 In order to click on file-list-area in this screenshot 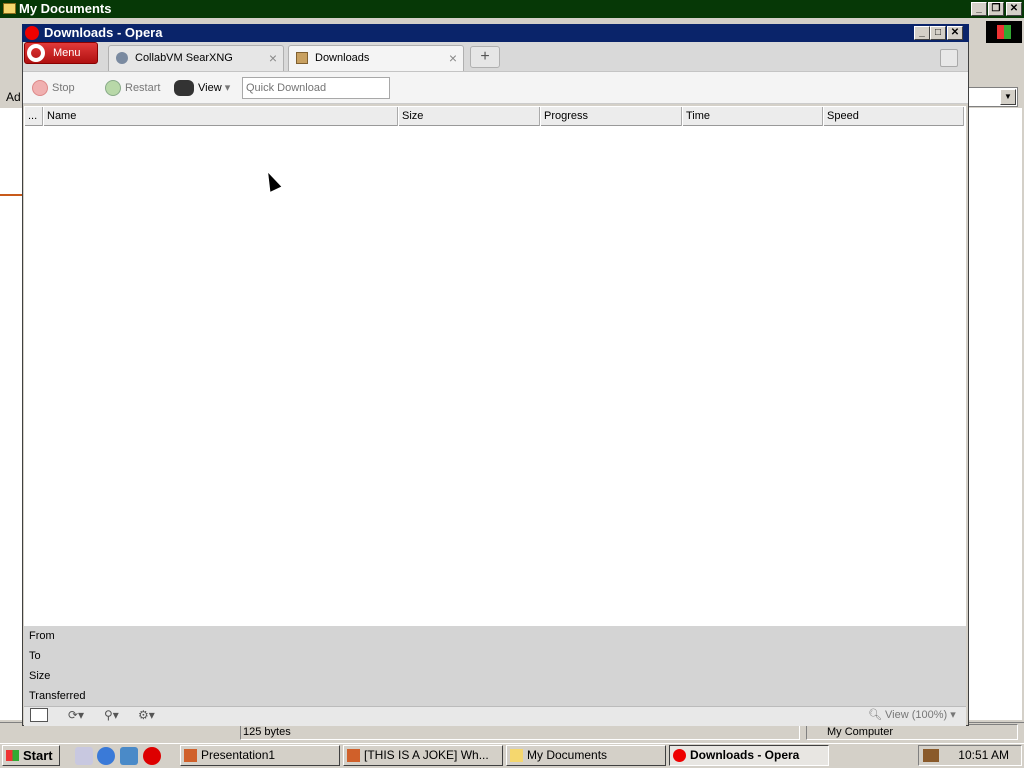, I will do `click(995, 414)`.